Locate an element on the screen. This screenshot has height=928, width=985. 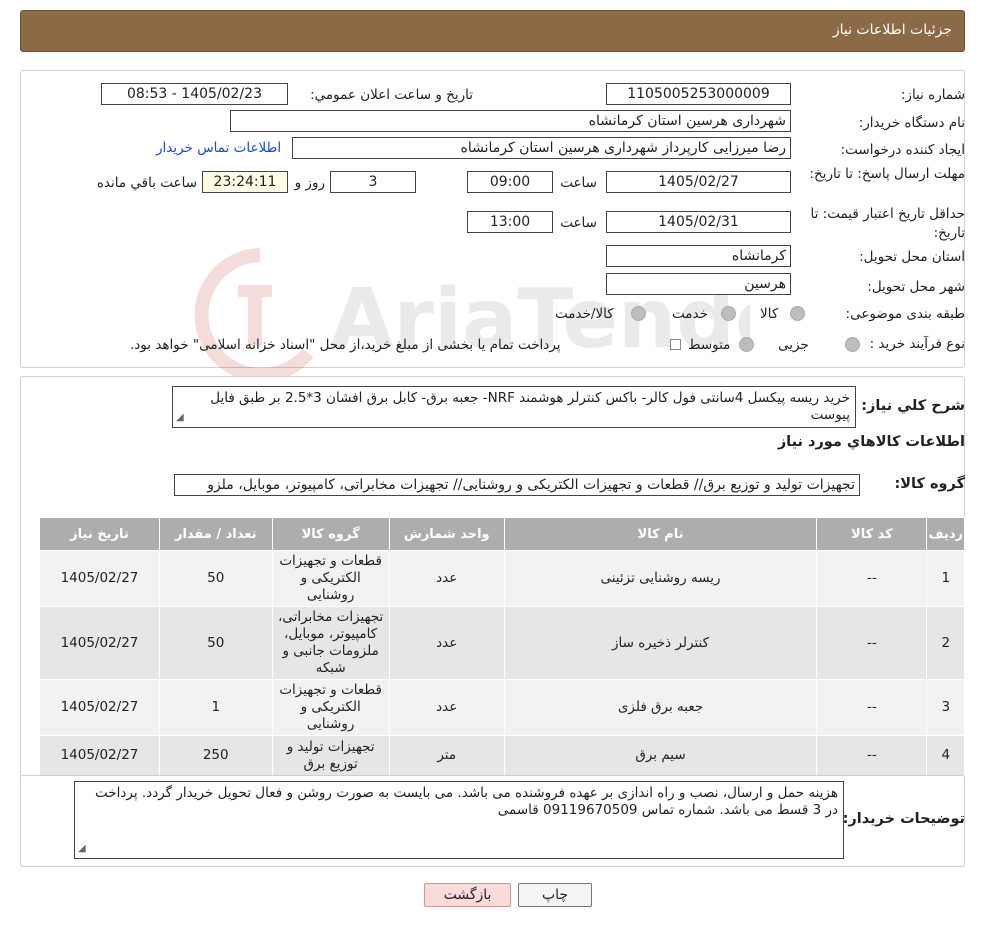
process-minor-radio is located at coordinates (852, 344).